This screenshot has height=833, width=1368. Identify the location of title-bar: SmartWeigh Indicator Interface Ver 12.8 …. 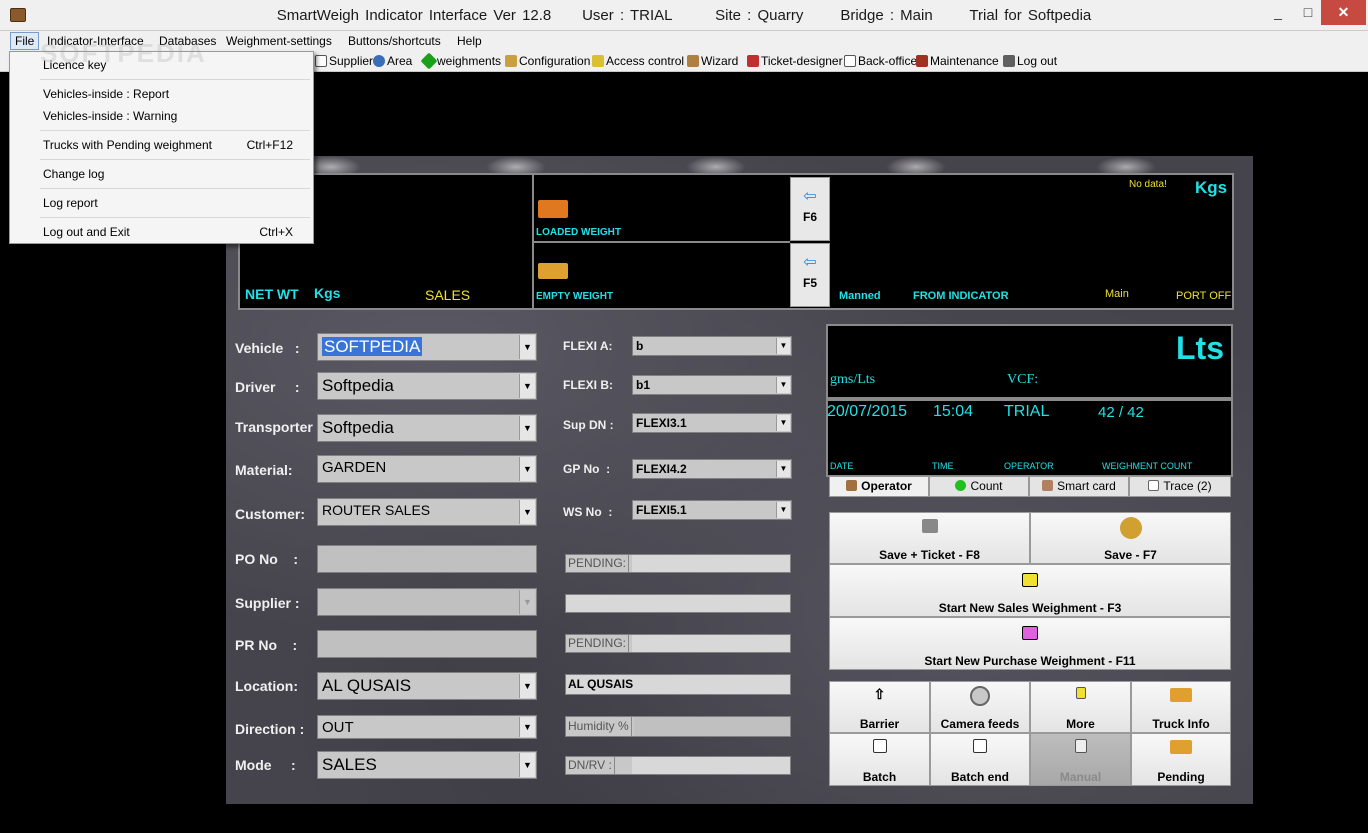
(684, 15).